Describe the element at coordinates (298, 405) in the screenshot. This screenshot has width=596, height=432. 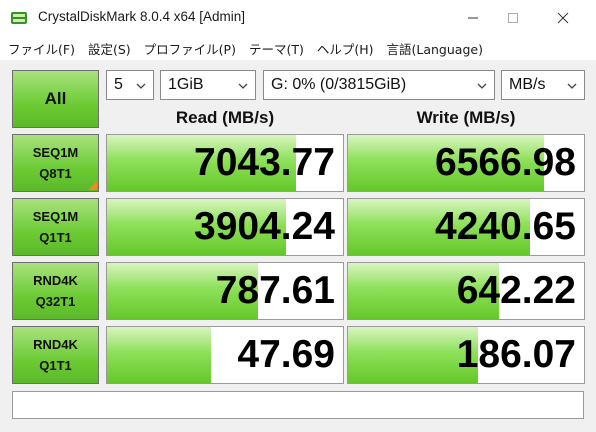
I see `comment-field` at that location.